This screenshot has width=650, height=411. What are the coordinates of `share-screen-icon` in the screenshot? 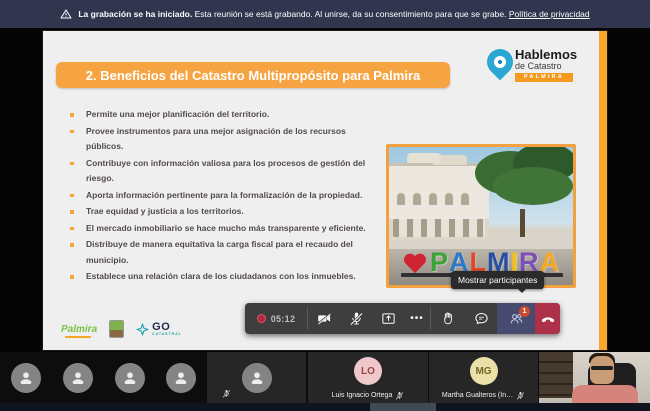 It's located at (388, 318).